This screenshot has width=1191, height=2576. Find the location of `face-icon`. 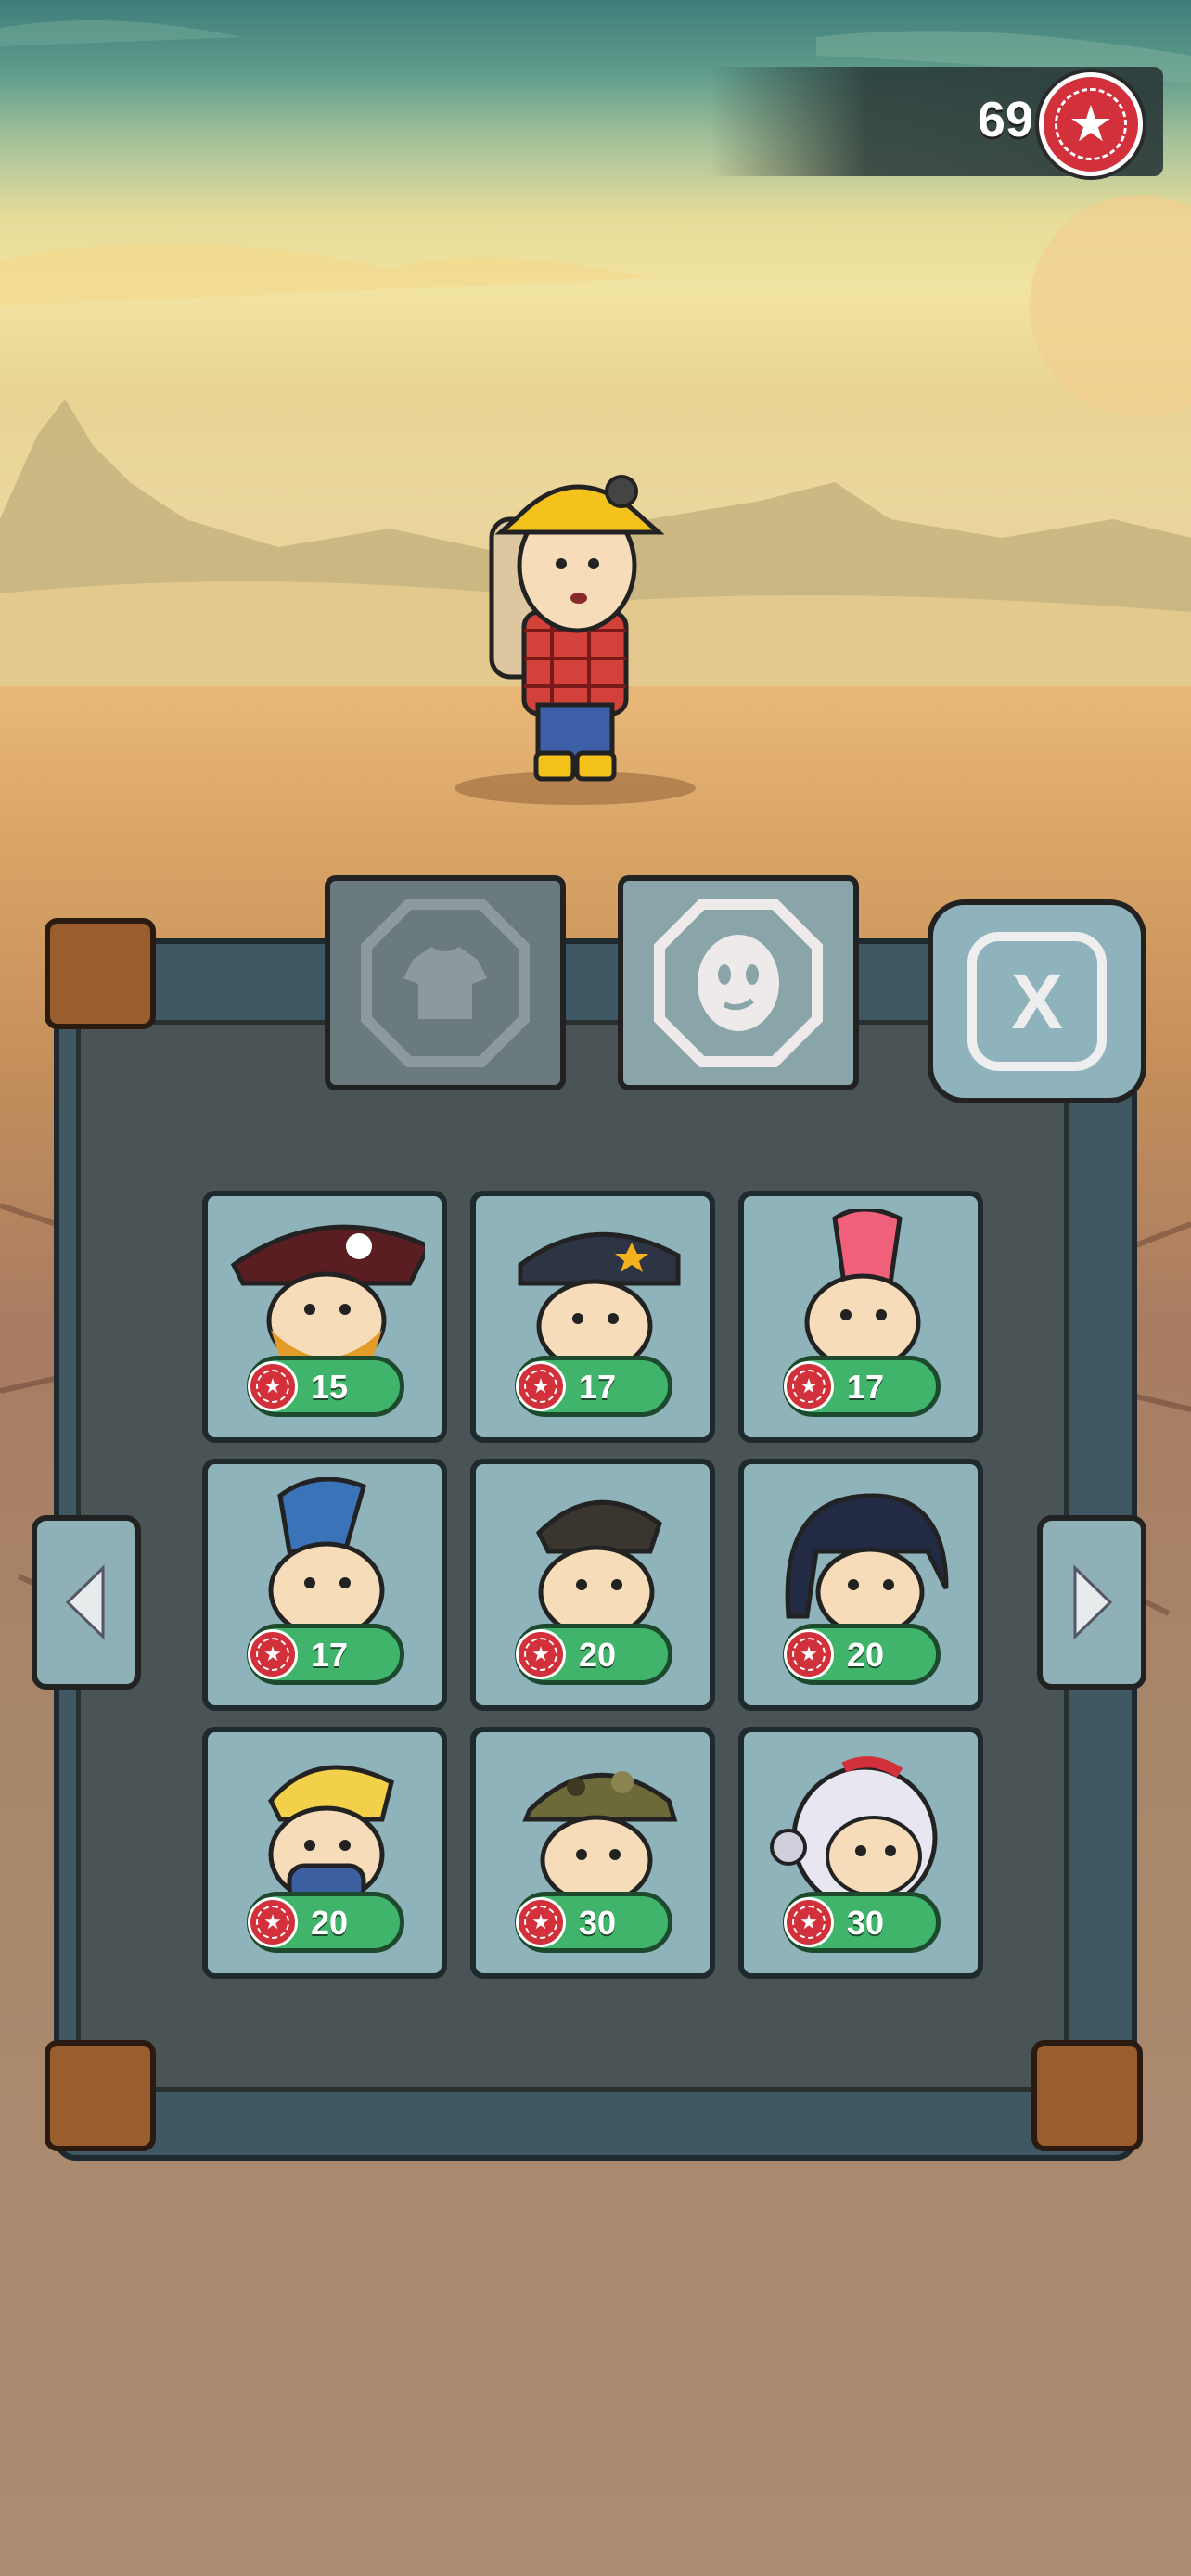

face-icon is located at coordinates (738, 983).